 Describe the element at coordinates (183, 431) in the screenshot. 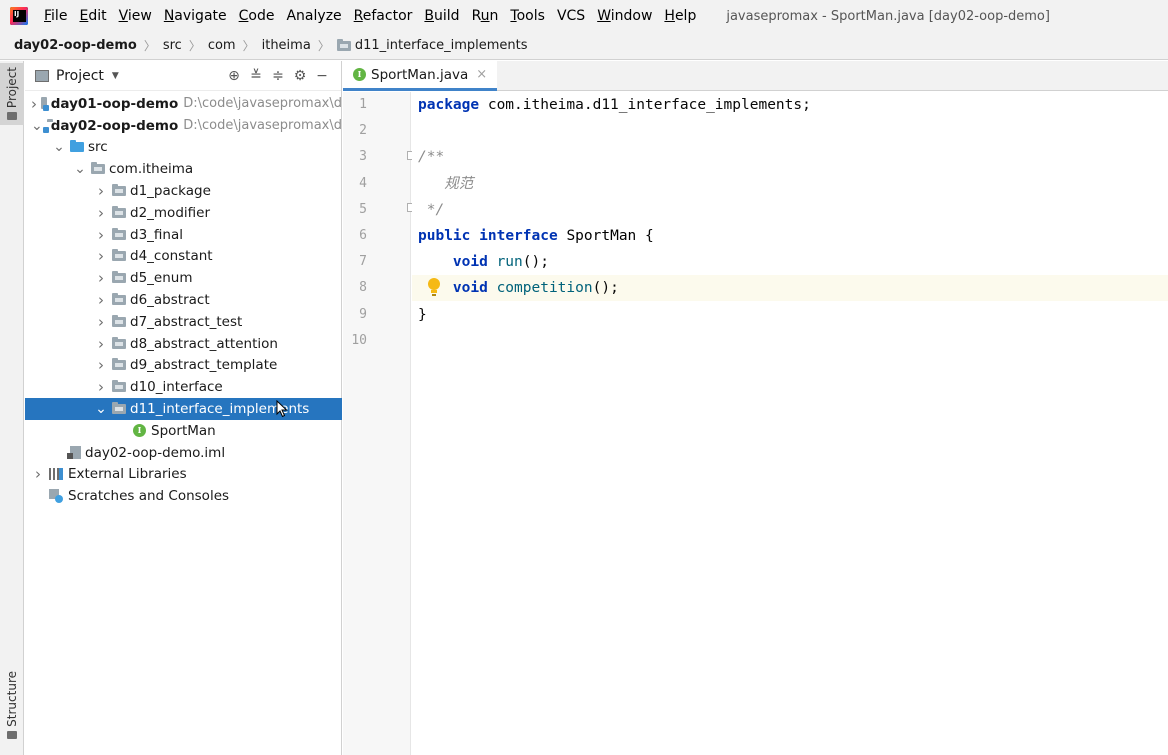

I see `tree-node: I SportMan` at that location.